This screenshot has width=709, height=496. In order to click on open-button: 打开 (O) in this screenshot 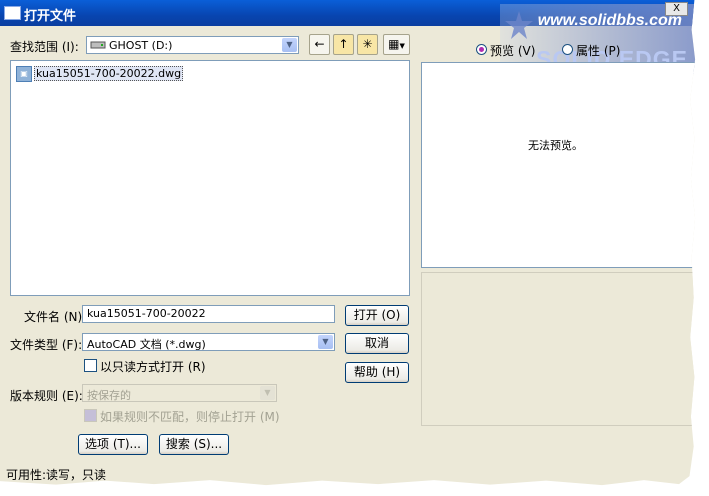, I will do `click(377, 315)`.